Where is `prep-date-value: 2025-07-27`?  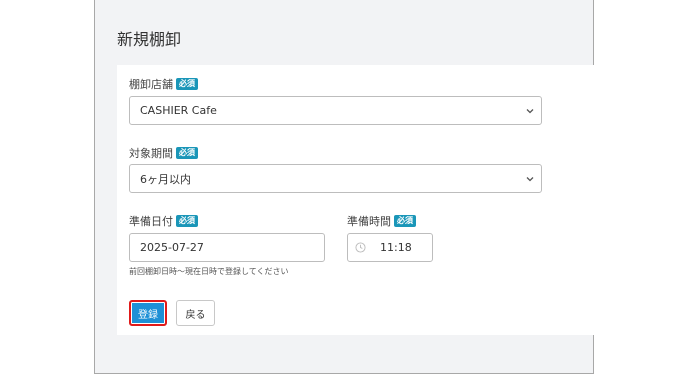 prep-date-value: 2025-07-27 is located at coordinates (172, 247).